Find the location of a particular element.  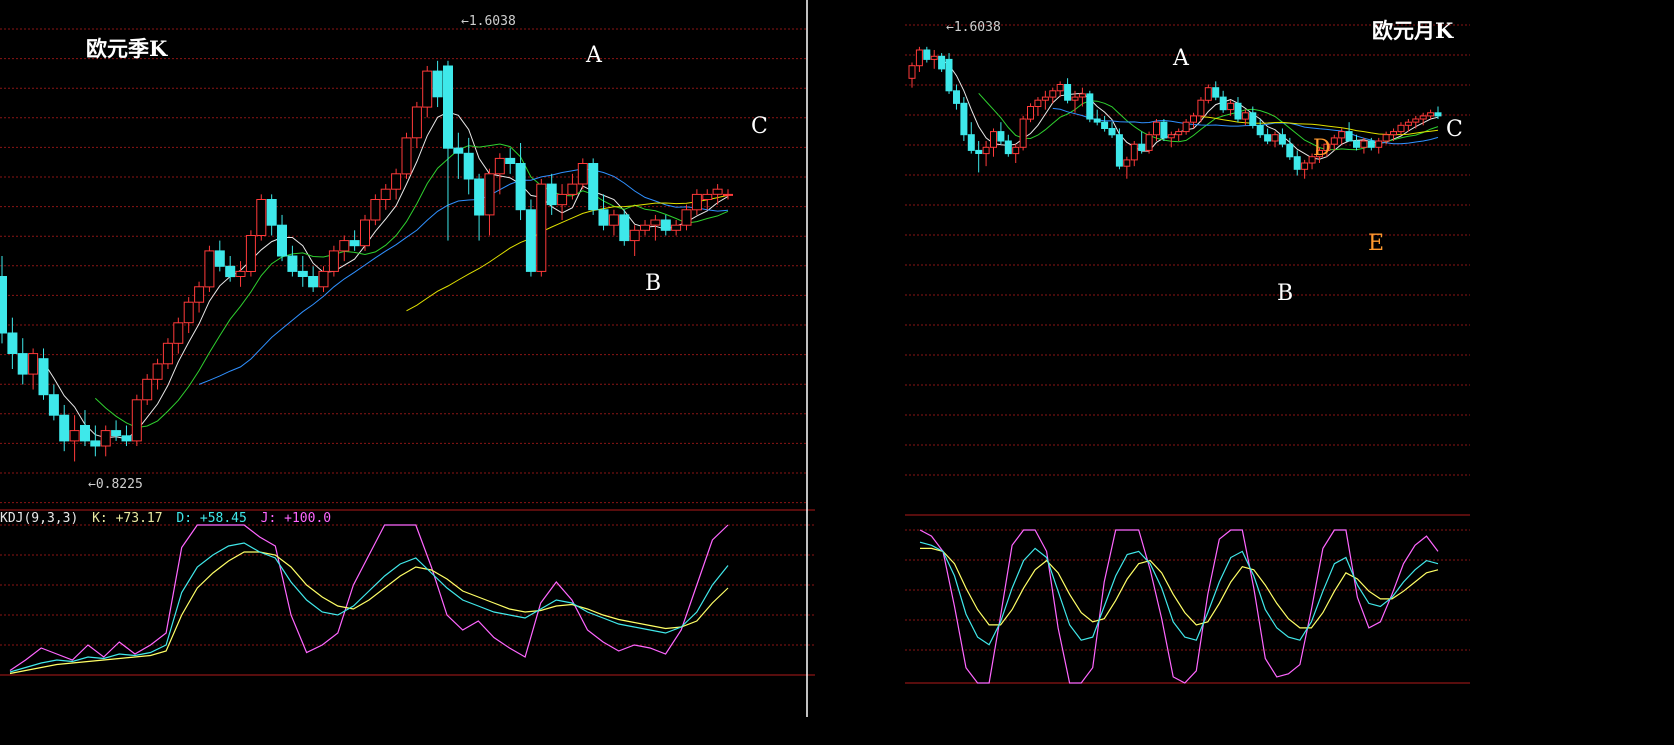

monthly-annotation-e: E is located at coordinates (1376, 243).